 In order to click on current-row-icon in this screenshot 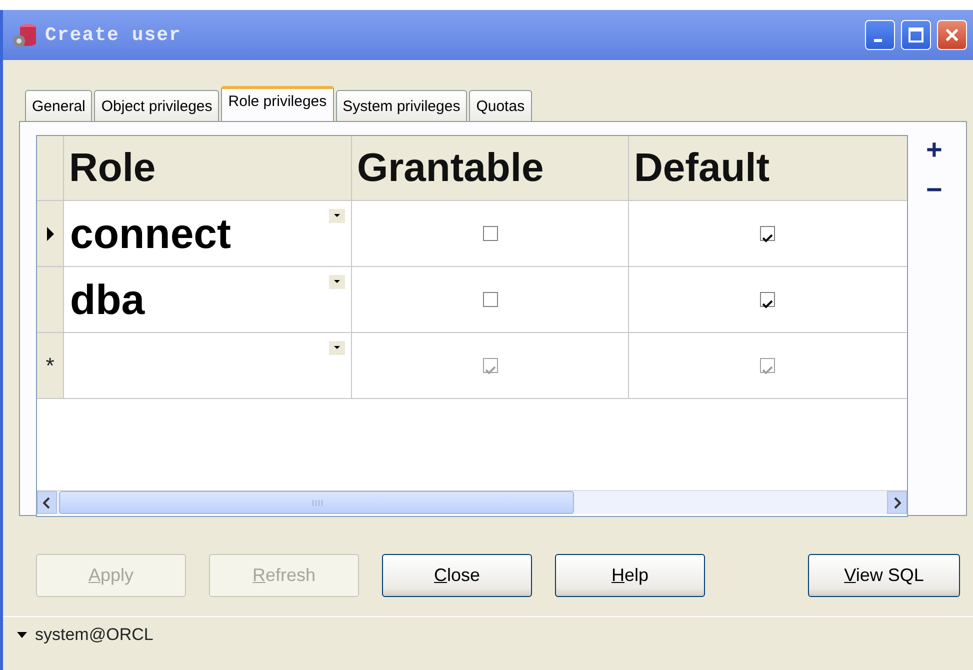, I will do `click(50, 233)`.